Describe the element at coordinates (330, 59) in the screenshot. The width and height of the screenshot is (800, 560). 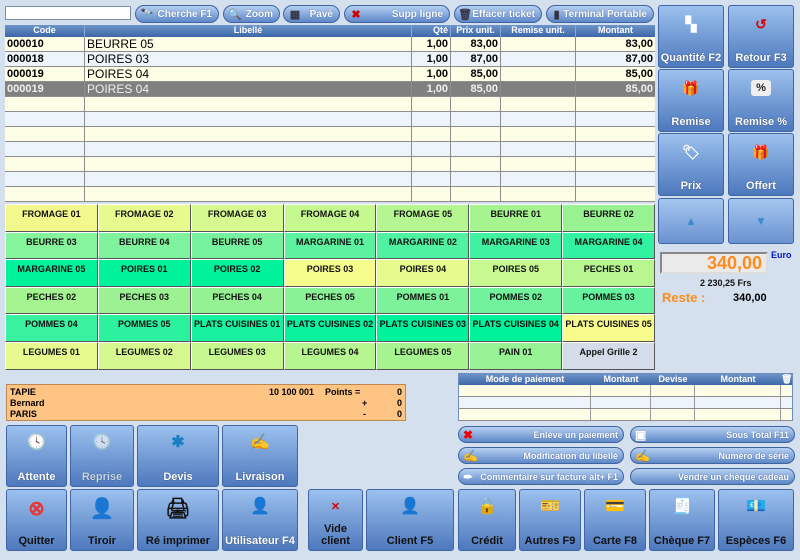
I see `ticket-row: 000018 POIRES 03 1,00 87,00 87,00` at that location.